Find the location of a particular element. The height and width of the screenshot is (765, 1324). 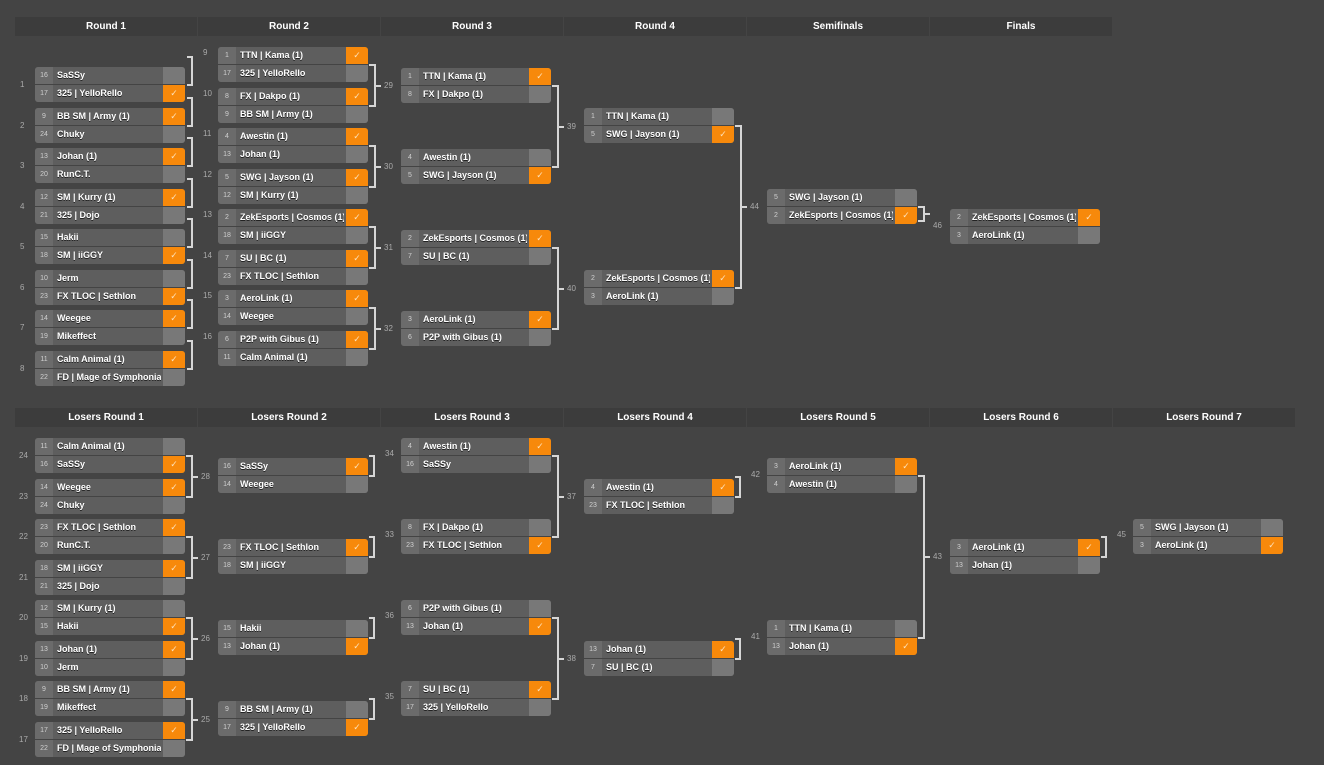

match: 18 SM | iiGGY ✓ 21 325 | Dojo is located at coordinates (110, 578).